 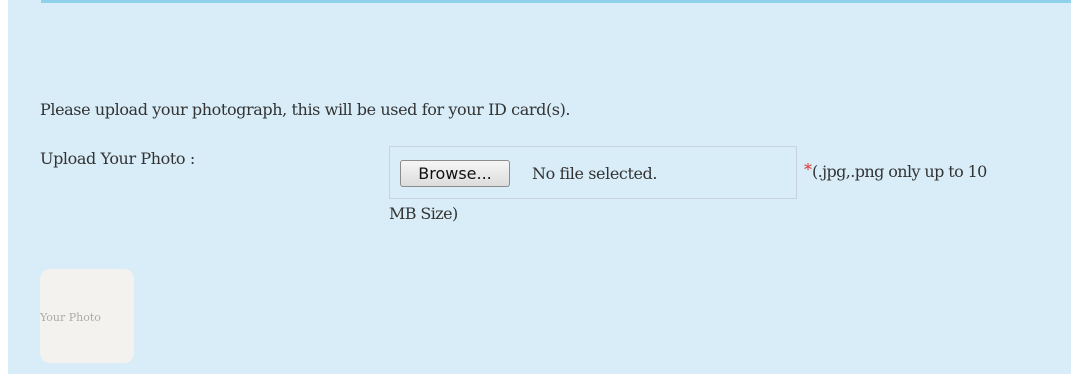 I want to click on photo-placeholder-text: Your Photo, so click(x=70, y=317).